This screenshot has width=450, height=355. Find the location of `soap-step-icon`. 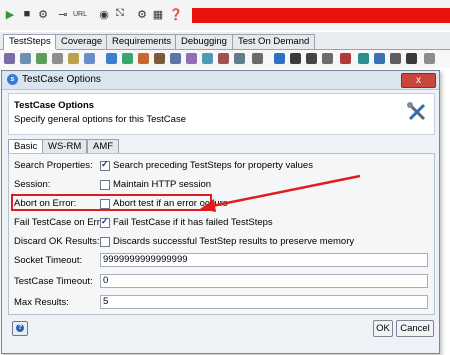

soap-step-icon is located at coordinates (9, 58).